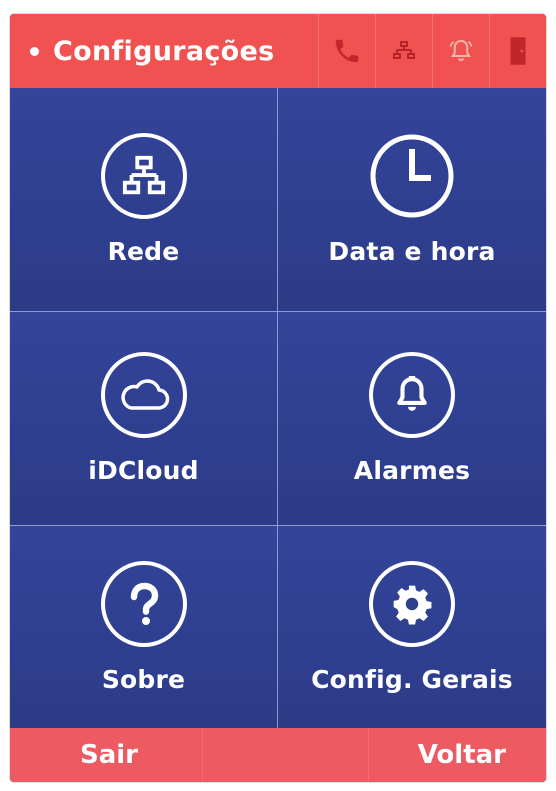 The image size is (556, 791). What do you see at coordinates (143, 603) in the screenshot?
I see `question-icon` at bounding box center [143, 603].